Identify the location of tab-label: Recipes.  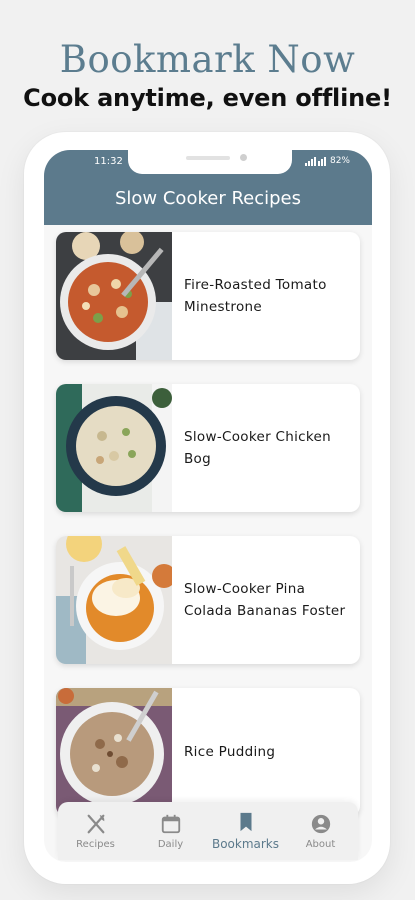
(95, 844).